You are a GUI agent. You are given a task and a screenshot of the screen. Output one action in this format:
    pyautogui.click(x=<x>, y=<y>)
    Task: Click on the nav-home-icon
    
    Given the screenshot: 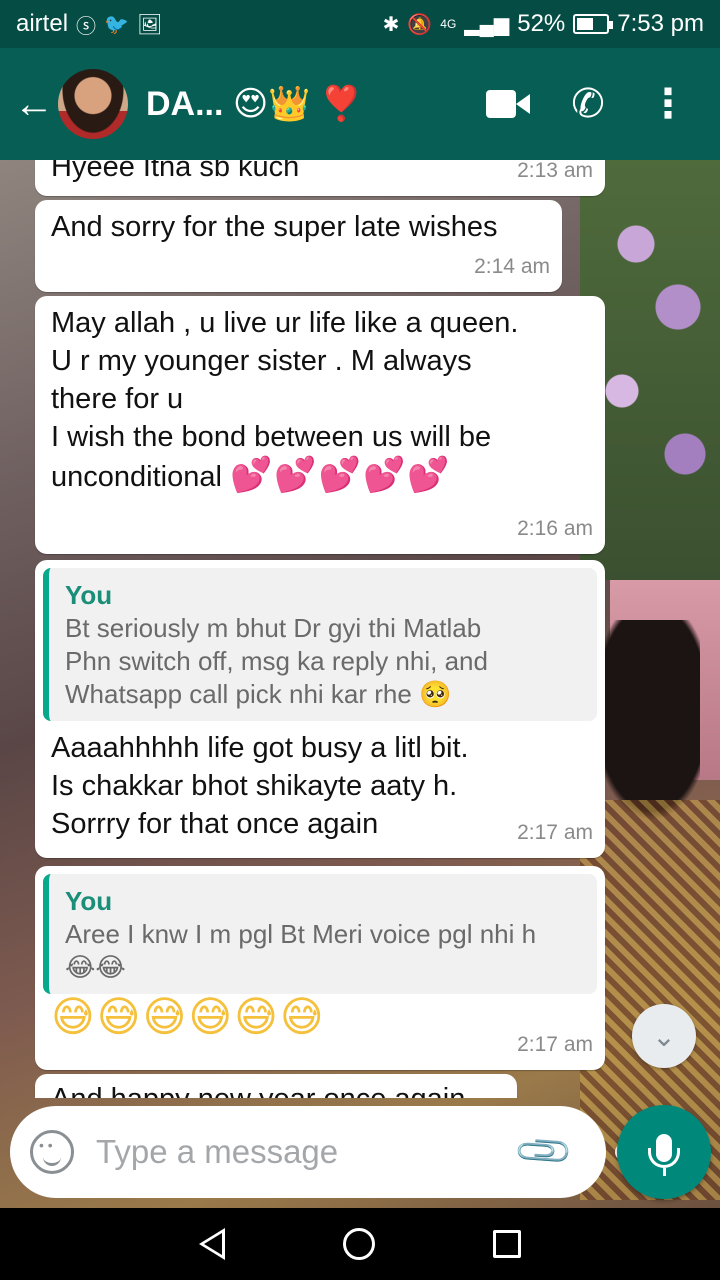 What is the action you would take?
    pyautogui.click(x=359, y=1244)
    